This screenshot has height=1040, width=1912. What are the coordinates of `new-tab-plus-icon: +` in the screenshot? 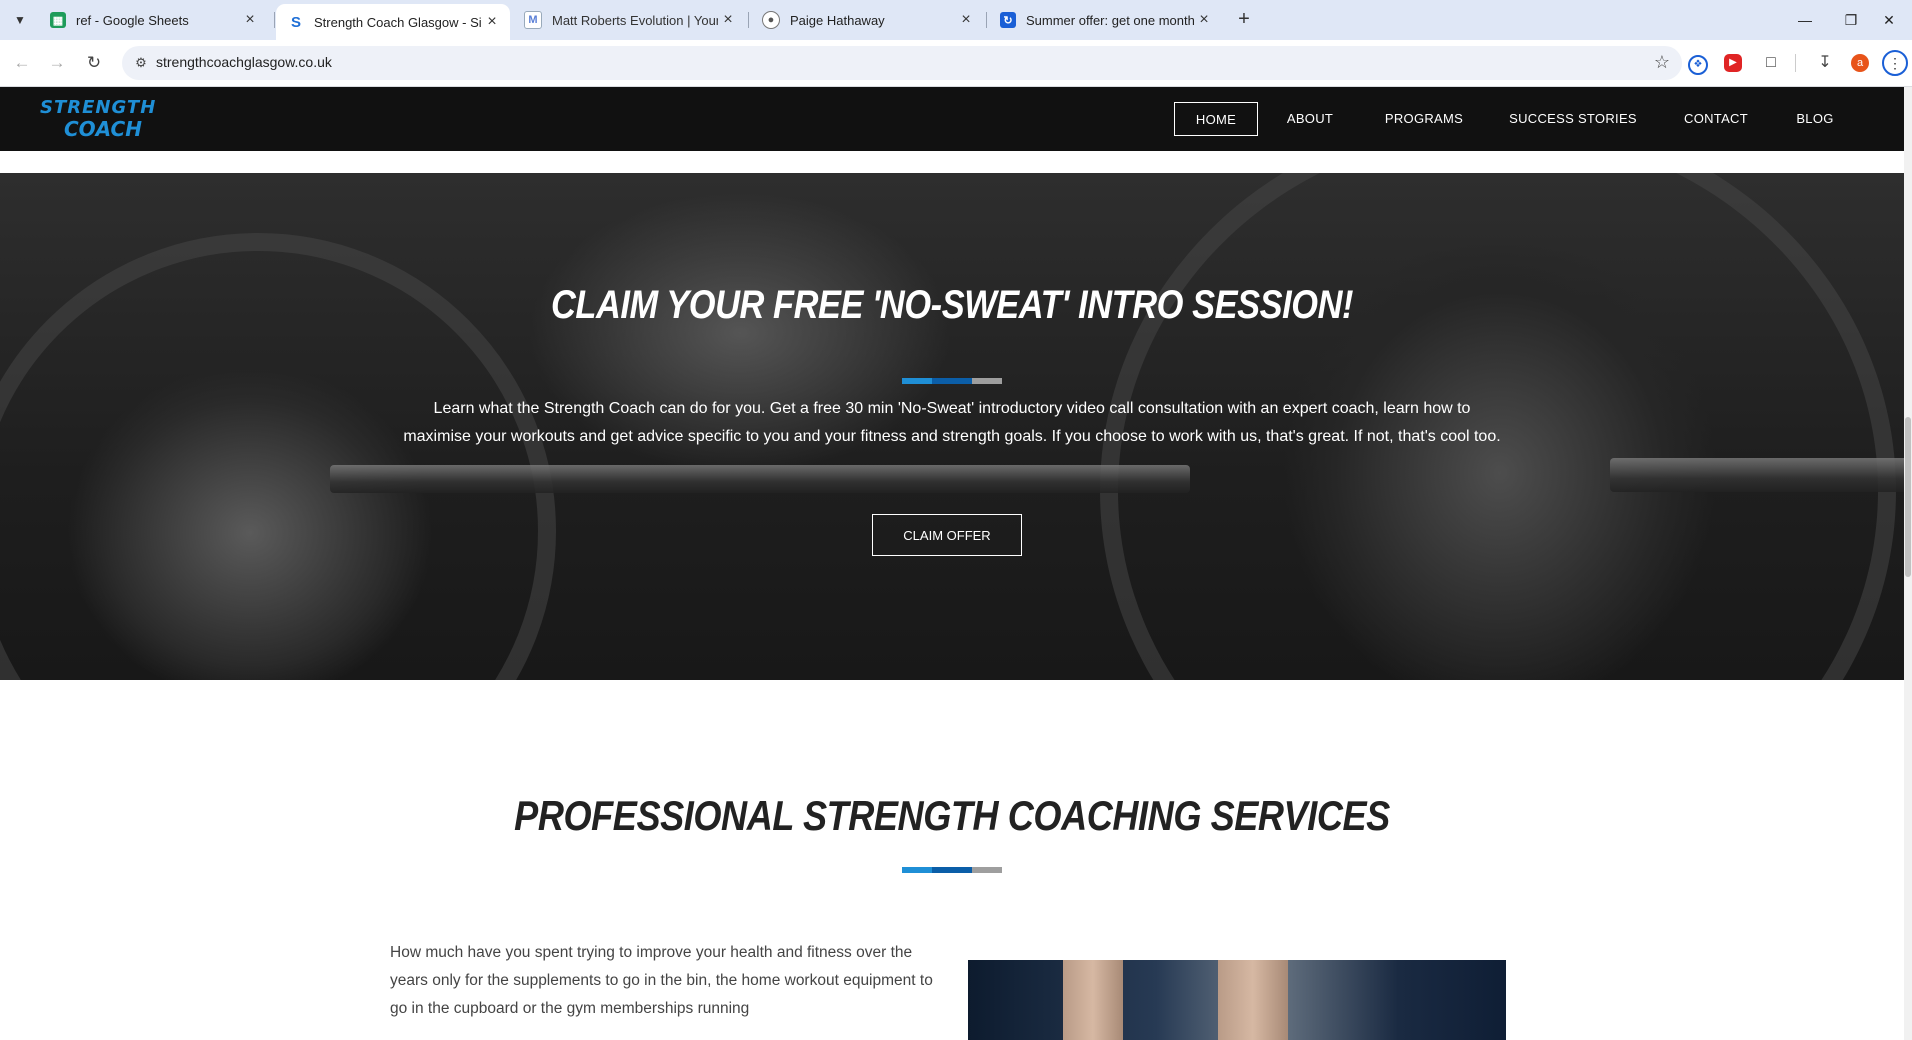 It's located at (1244, 20).